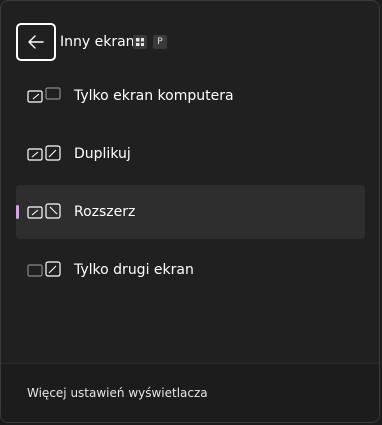 Image resolution: width=382 pixels, height=425 pixels. I want to click on option-second-screen-only: Tylko drugi ekran, so click(190, 270).